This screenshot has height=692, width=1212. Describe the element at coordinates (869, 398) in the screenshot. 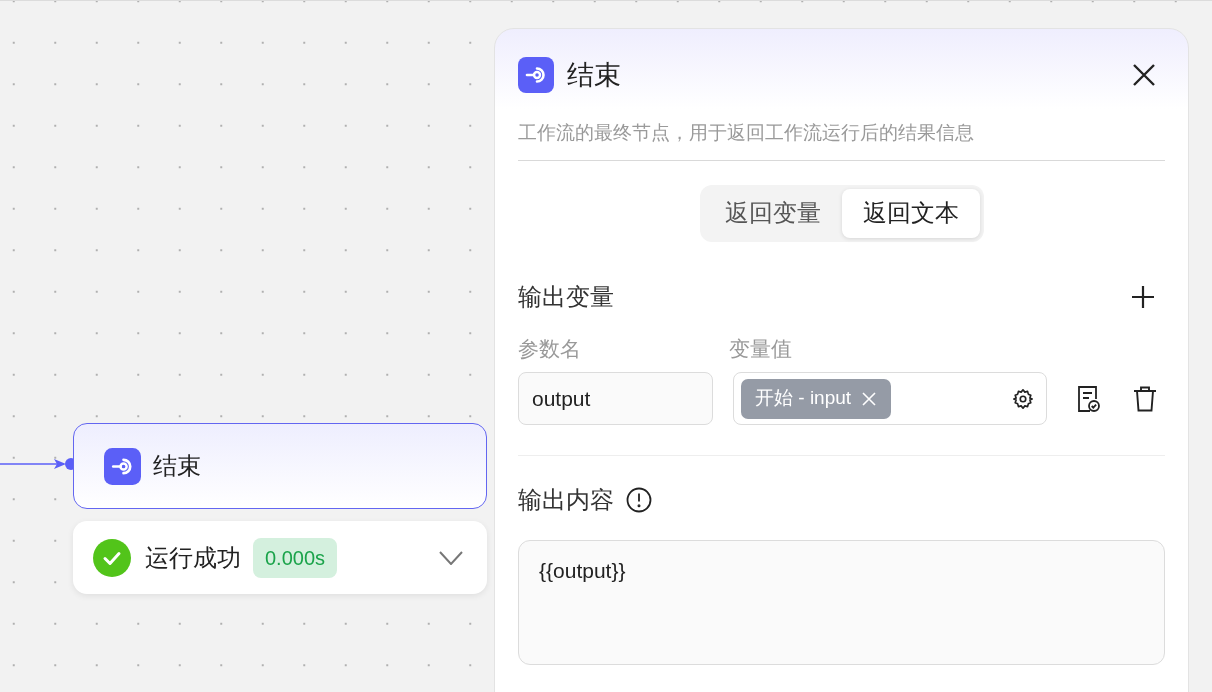

I see `remove-icon` at that location.